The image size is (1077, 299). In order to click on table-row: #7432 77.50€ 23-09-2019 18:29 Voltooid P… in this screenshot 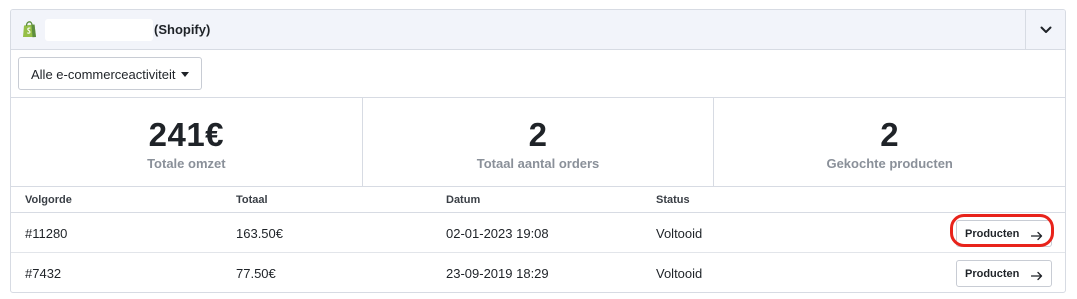, I will do `click(538, 272)`.